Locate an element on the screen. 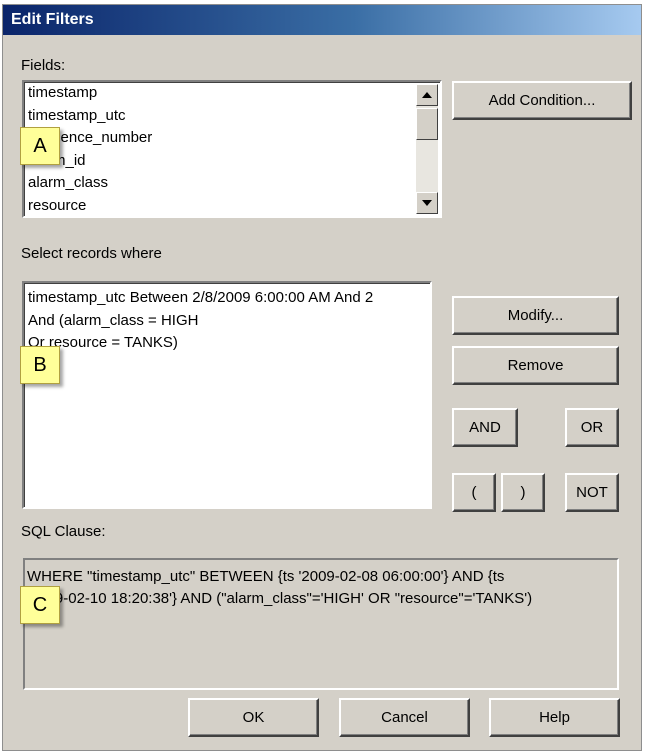 The height and width of the screenshot is (753, 645). select-records-label: Select records where is located at coordinates (91, 253).